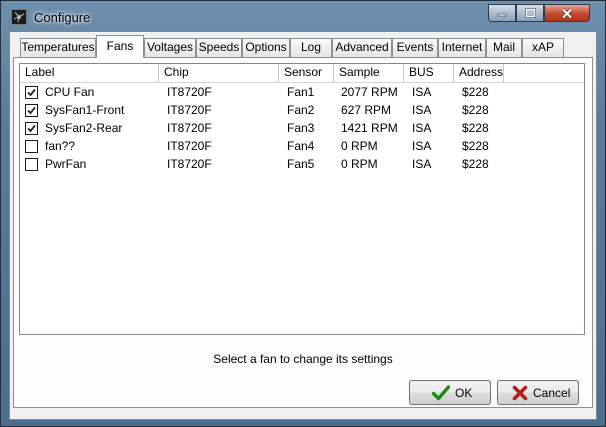 Image resolution: width=606 pixels, height=427 pixels. I want to click on ok-button: OK, so click(450, 392).